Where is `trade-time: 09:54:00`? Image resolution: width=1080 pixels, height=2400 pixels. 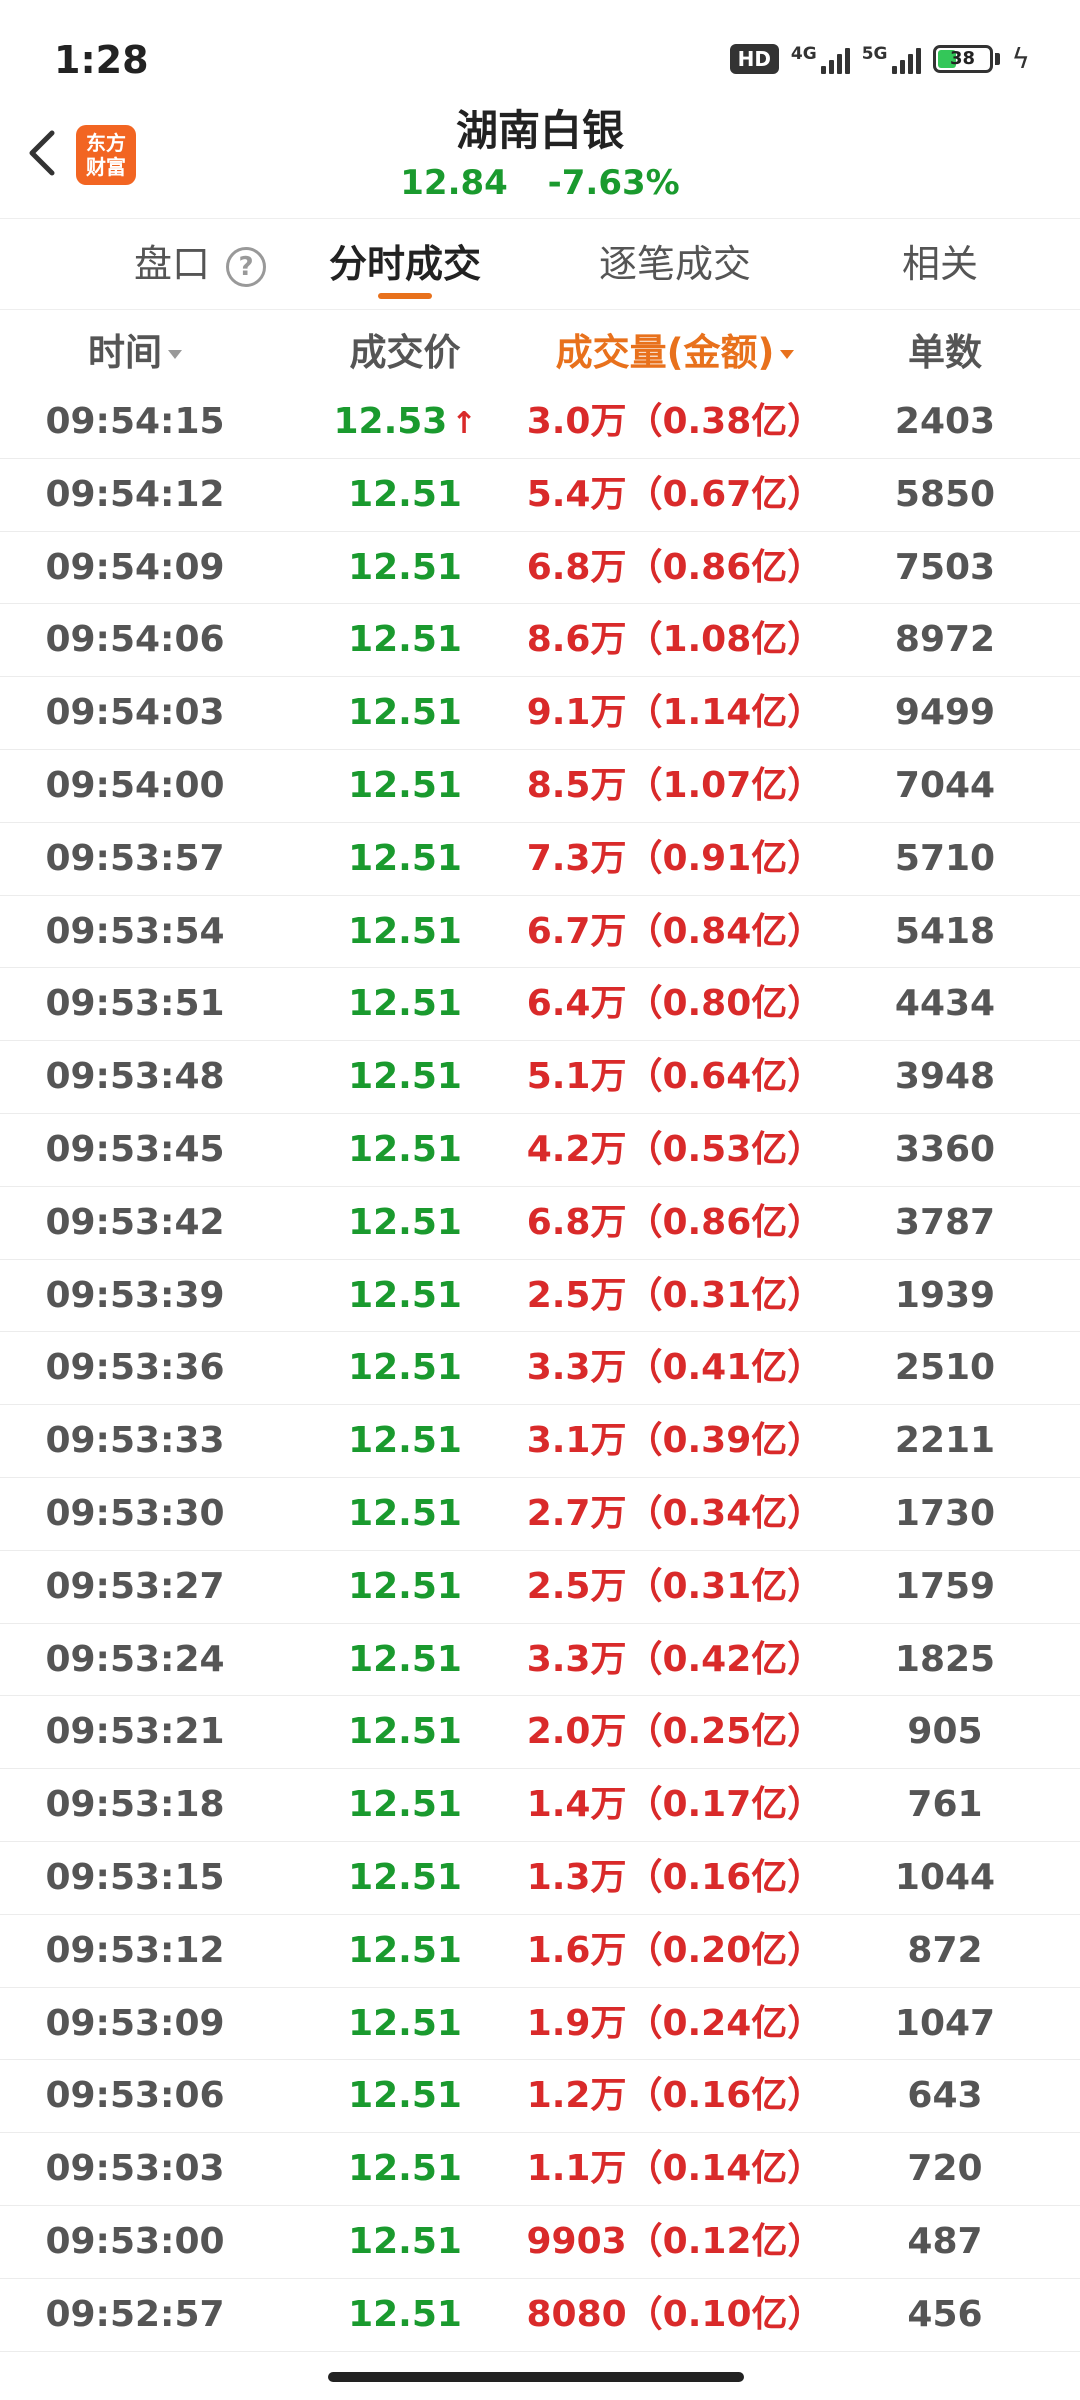
trade-time: 09:54:00 is located at coordinates (135, 785).